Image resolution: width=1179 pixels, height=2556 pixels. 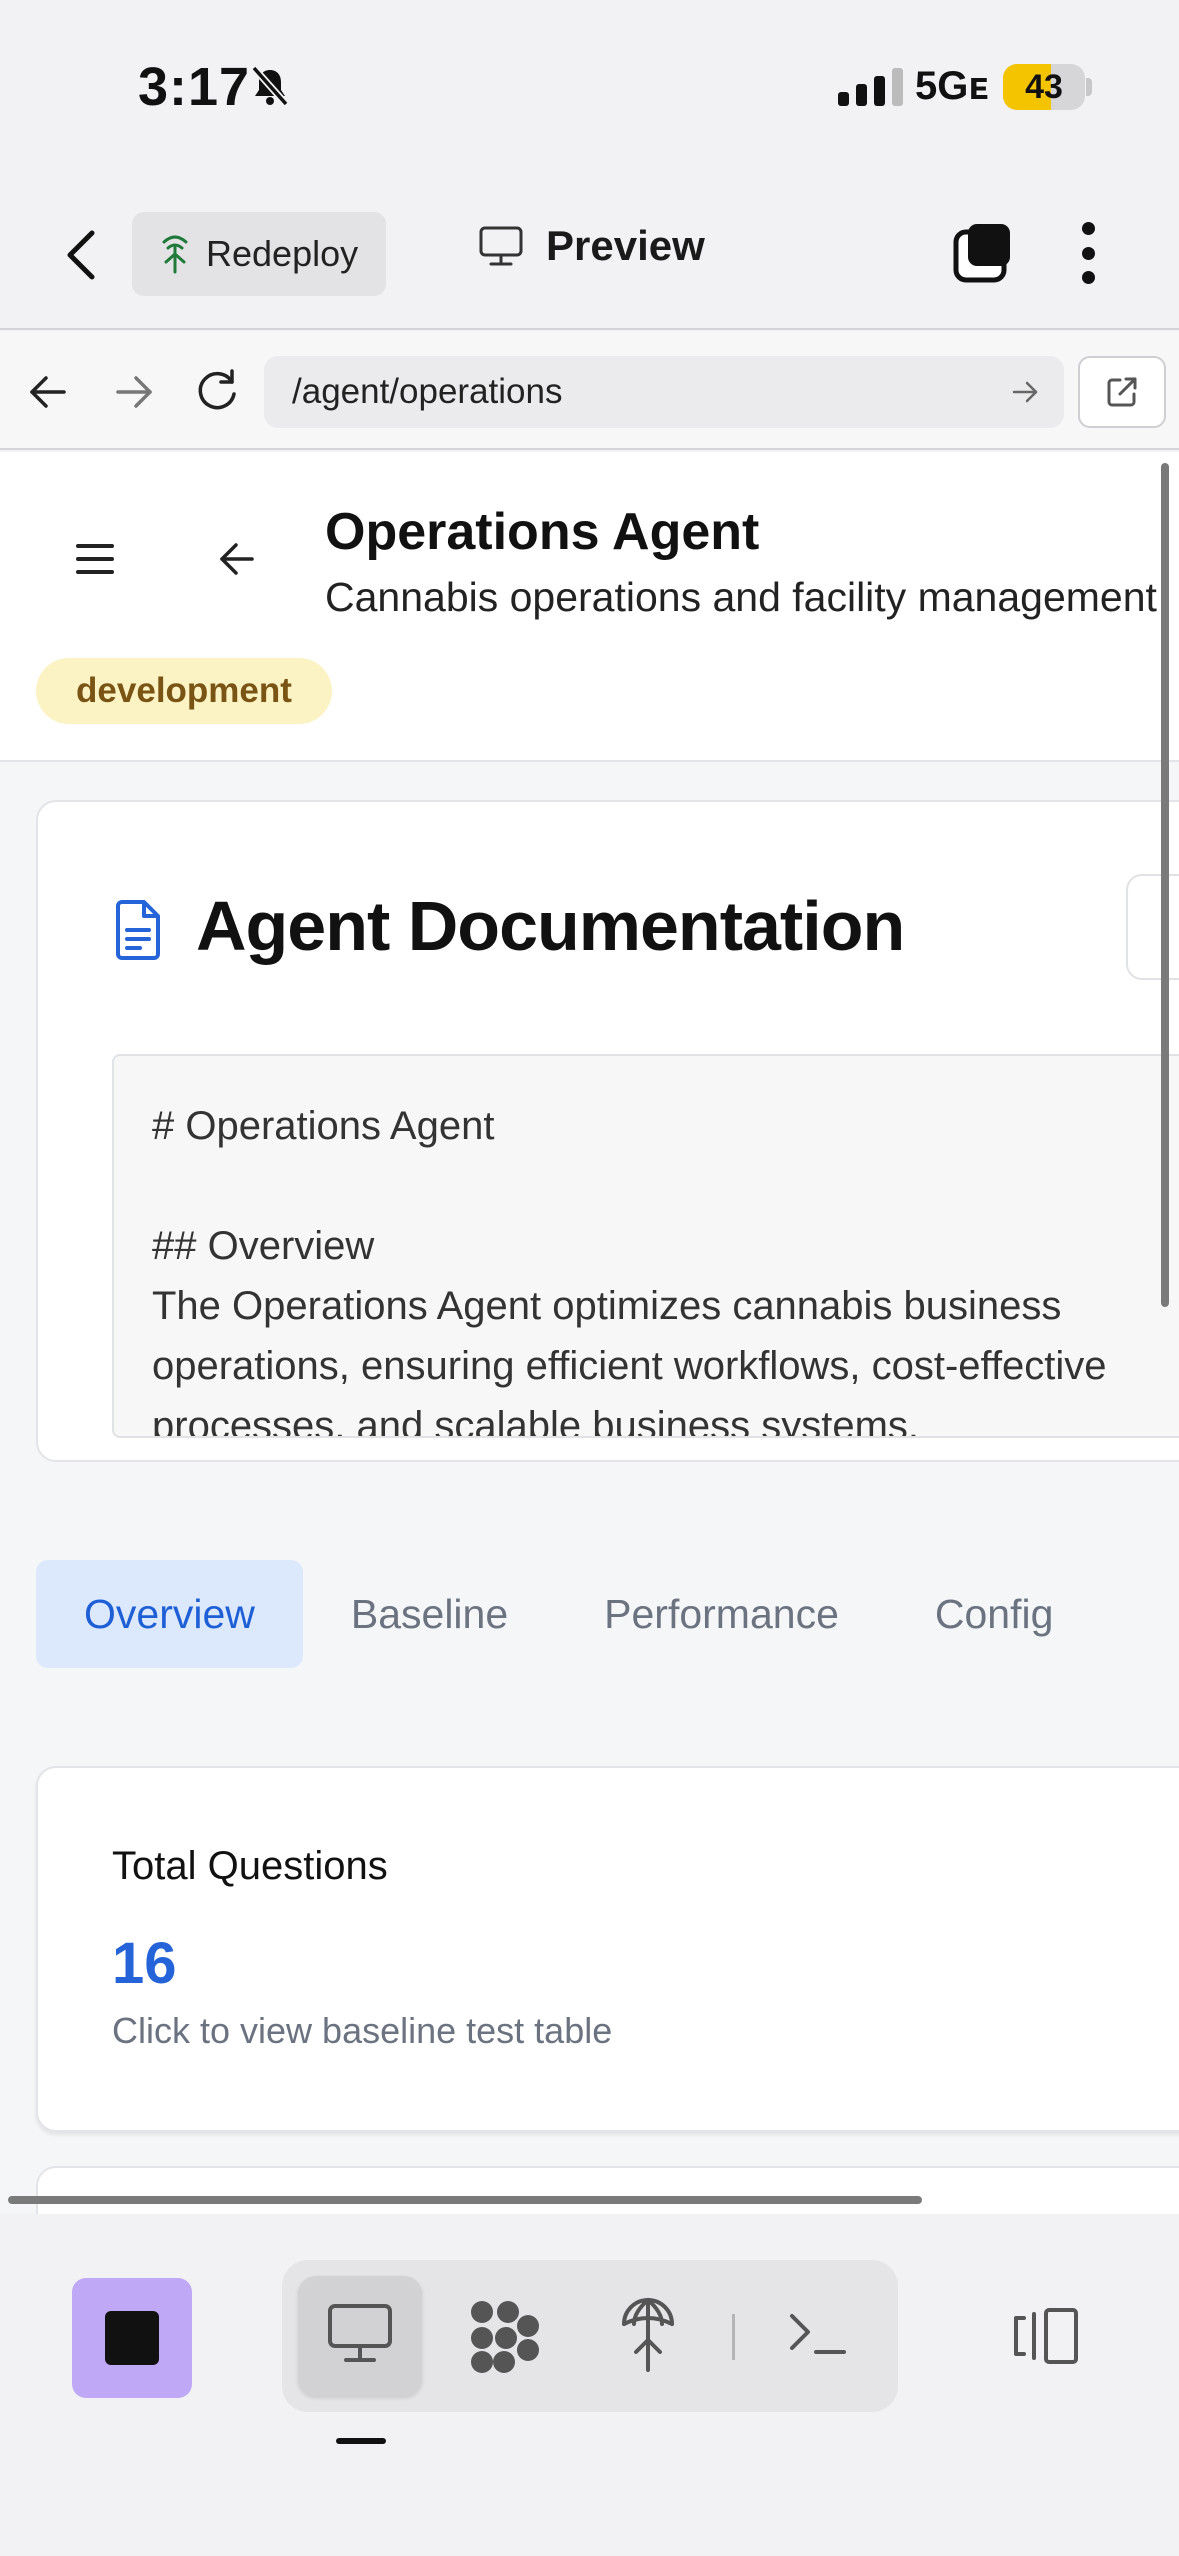 I want to click on horizontal-scrollbar, so click(x=465, y=2200).